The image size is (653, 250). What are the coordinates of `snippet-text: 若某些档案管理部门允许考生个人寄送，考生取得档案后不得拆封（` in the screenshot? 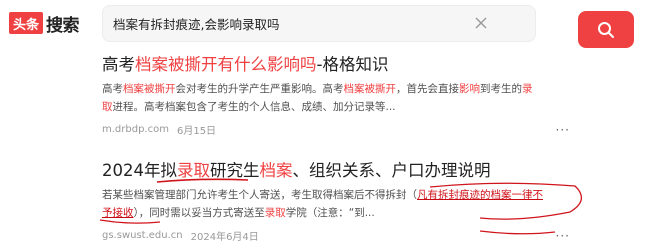 It's located at (259, 195).